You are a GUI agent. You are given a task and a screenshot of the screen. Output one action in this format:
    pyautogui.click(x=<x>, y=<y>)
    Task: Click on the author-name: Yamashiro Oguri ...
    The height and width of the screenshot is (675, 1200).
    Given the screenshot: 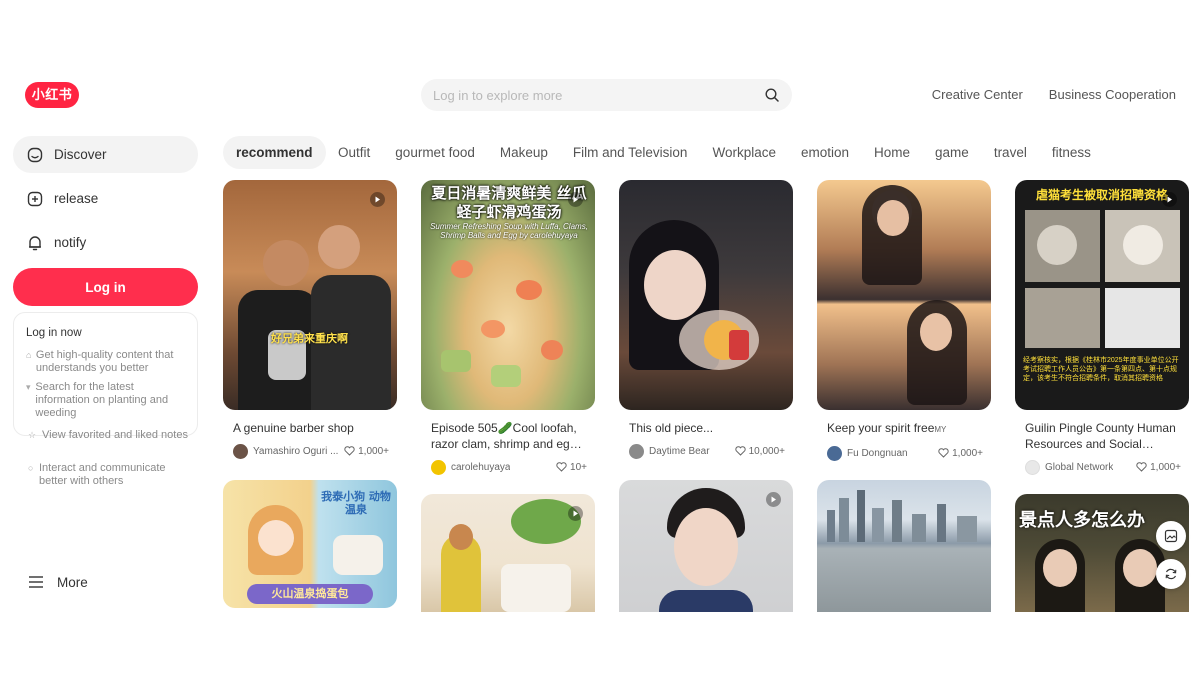 What is the action you would take?
    pyautogui.click(x=295, y=451)
    